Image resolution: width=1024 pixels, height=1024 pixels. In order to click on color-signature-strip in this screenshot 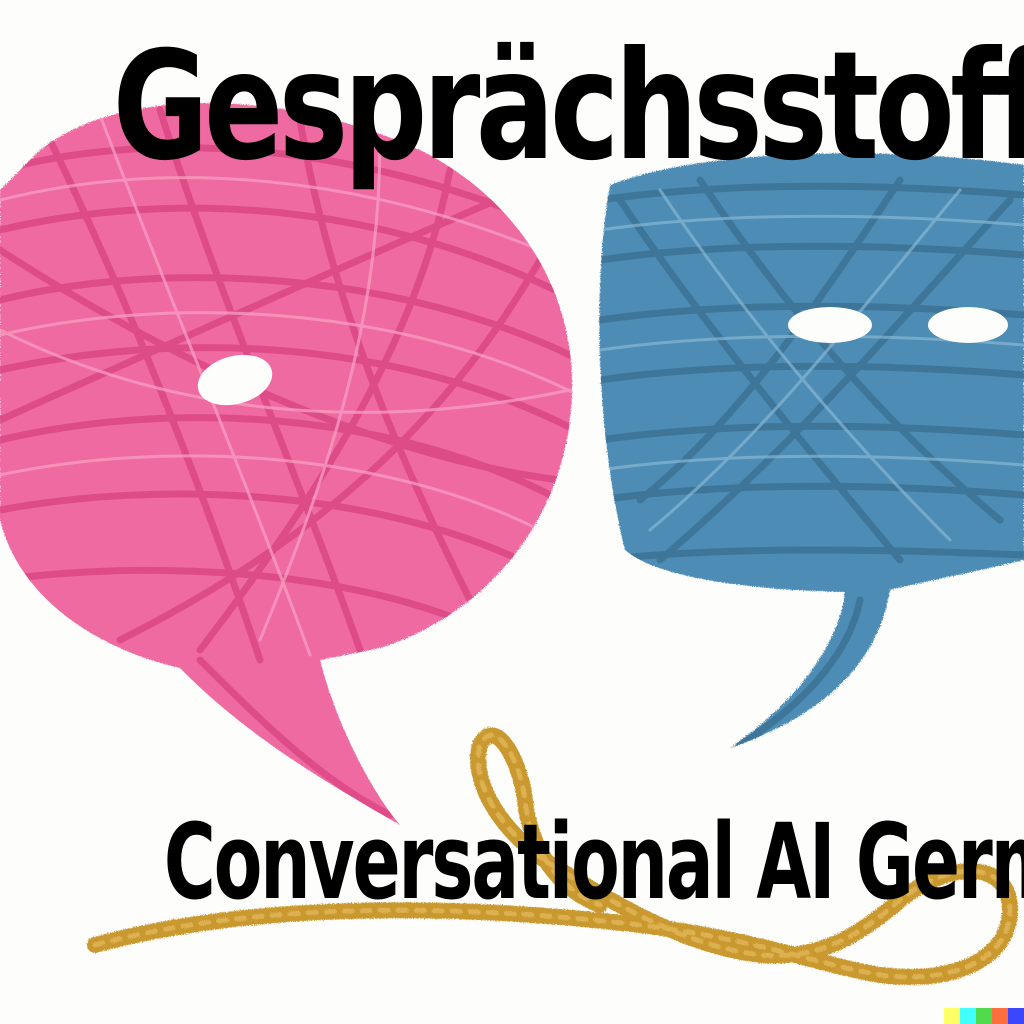, I will do `click(984, 1016)`.